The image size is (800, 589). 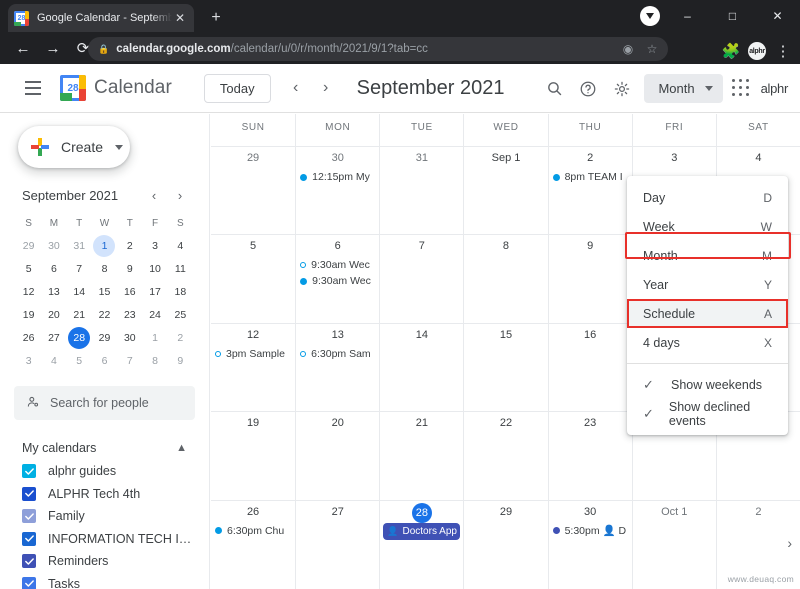 What do you see at coordinates (216, 18) in the screenshot?
I see `new-tab-button: +` at bounding box center [216, 18].